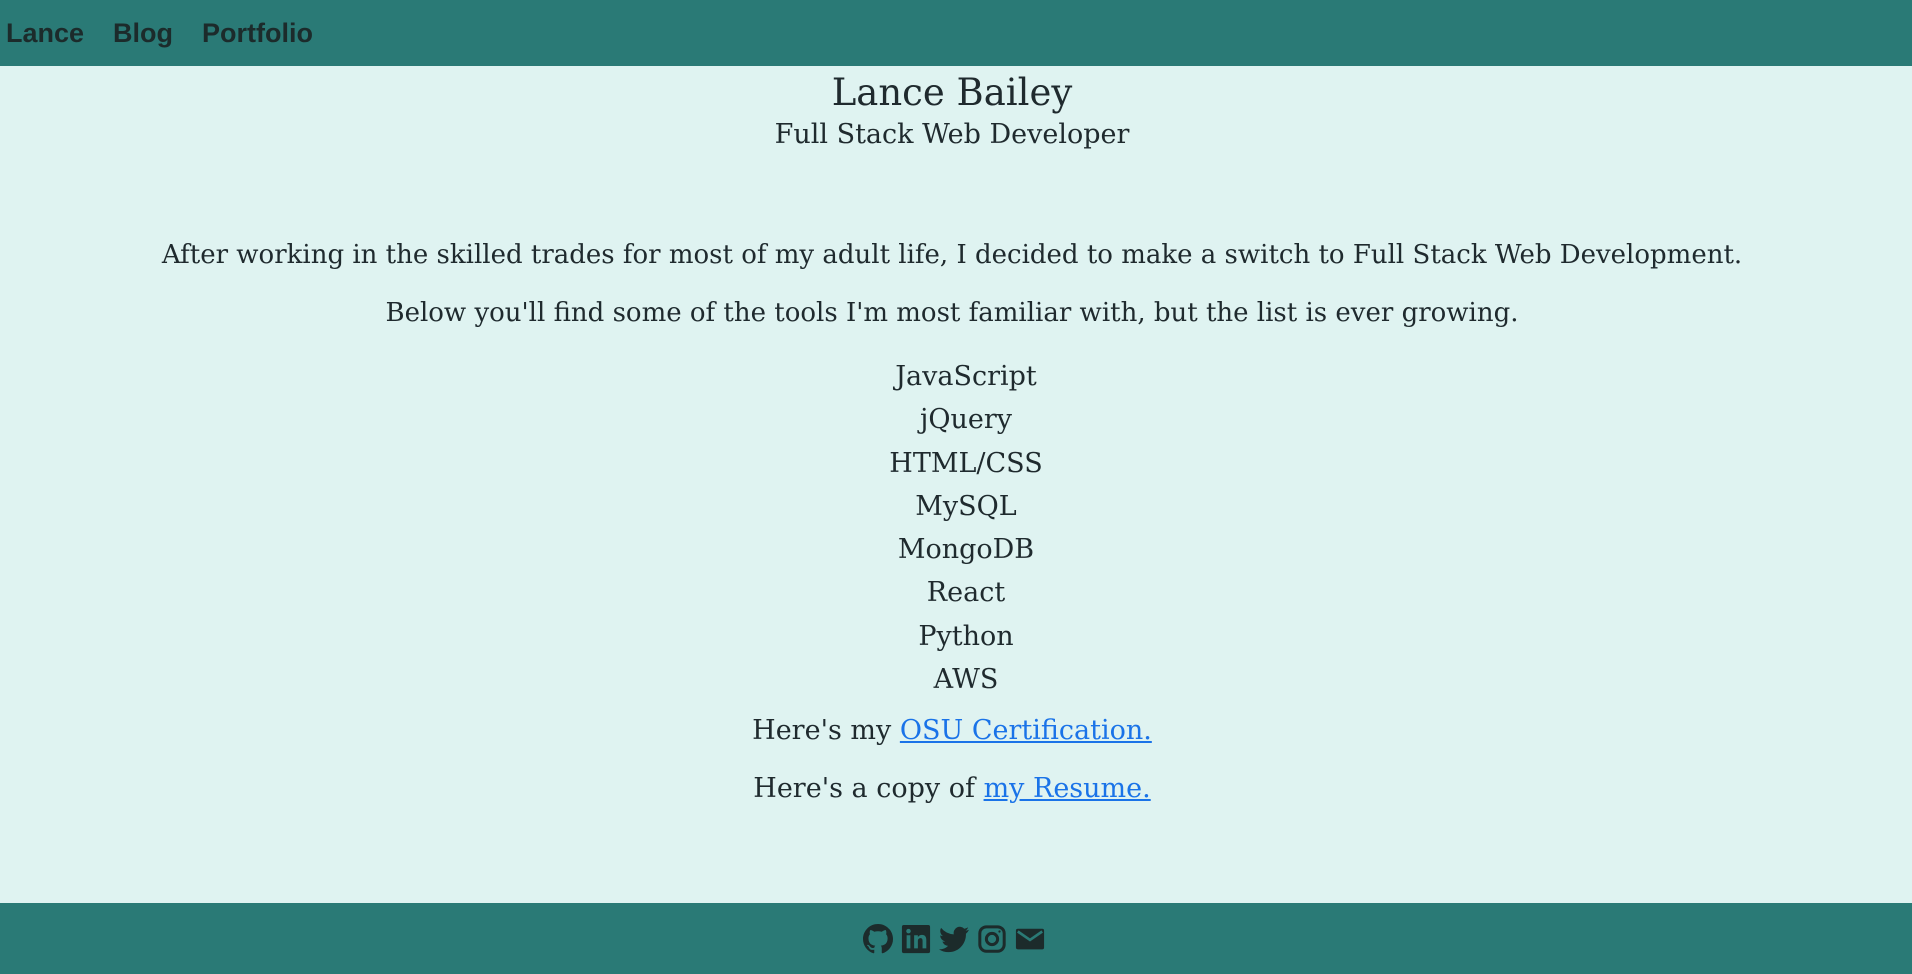 This screenshot has width=1912, height=974. What do you see at coordinates (952, 92) in the screenshot?
I see `page-title: Lance Bailey` at bounding box center [952, 92].